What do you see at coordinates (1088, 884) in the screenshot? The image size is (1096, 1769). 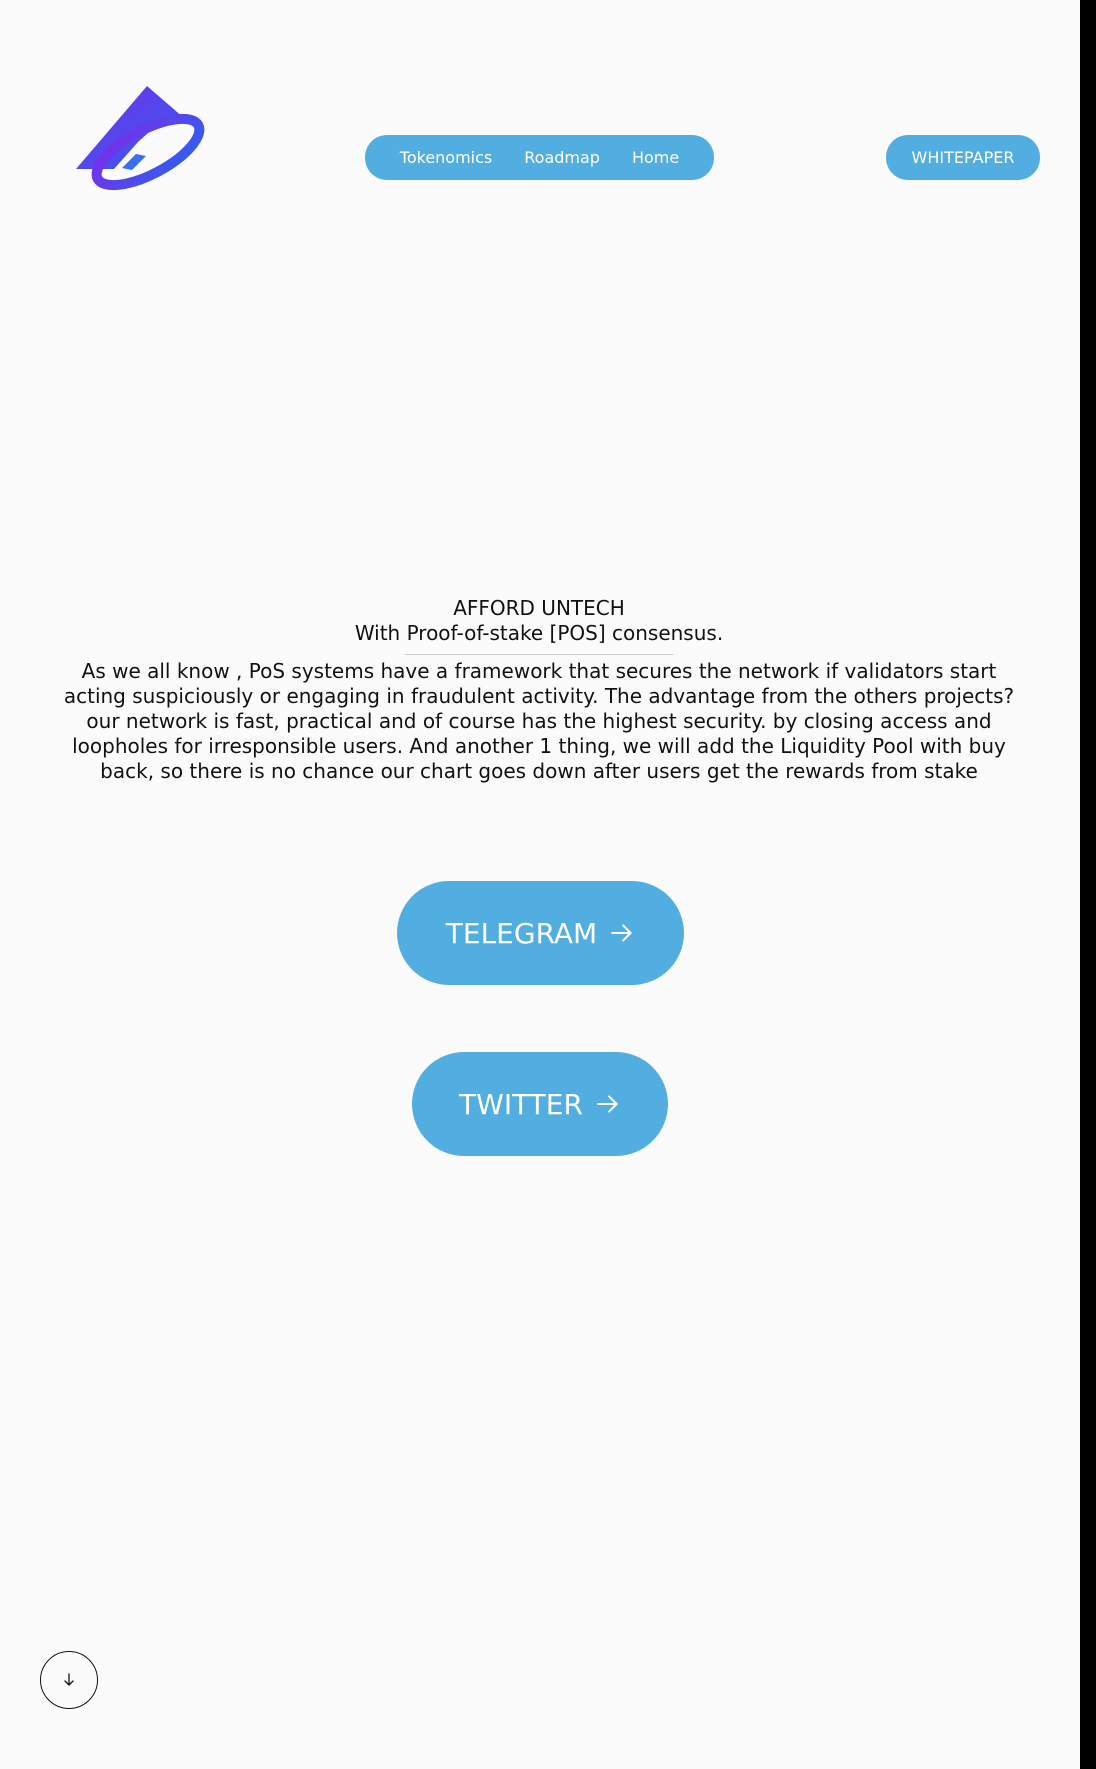 I see `page-scrollbar-strip` at bounding box center [1088, 884].